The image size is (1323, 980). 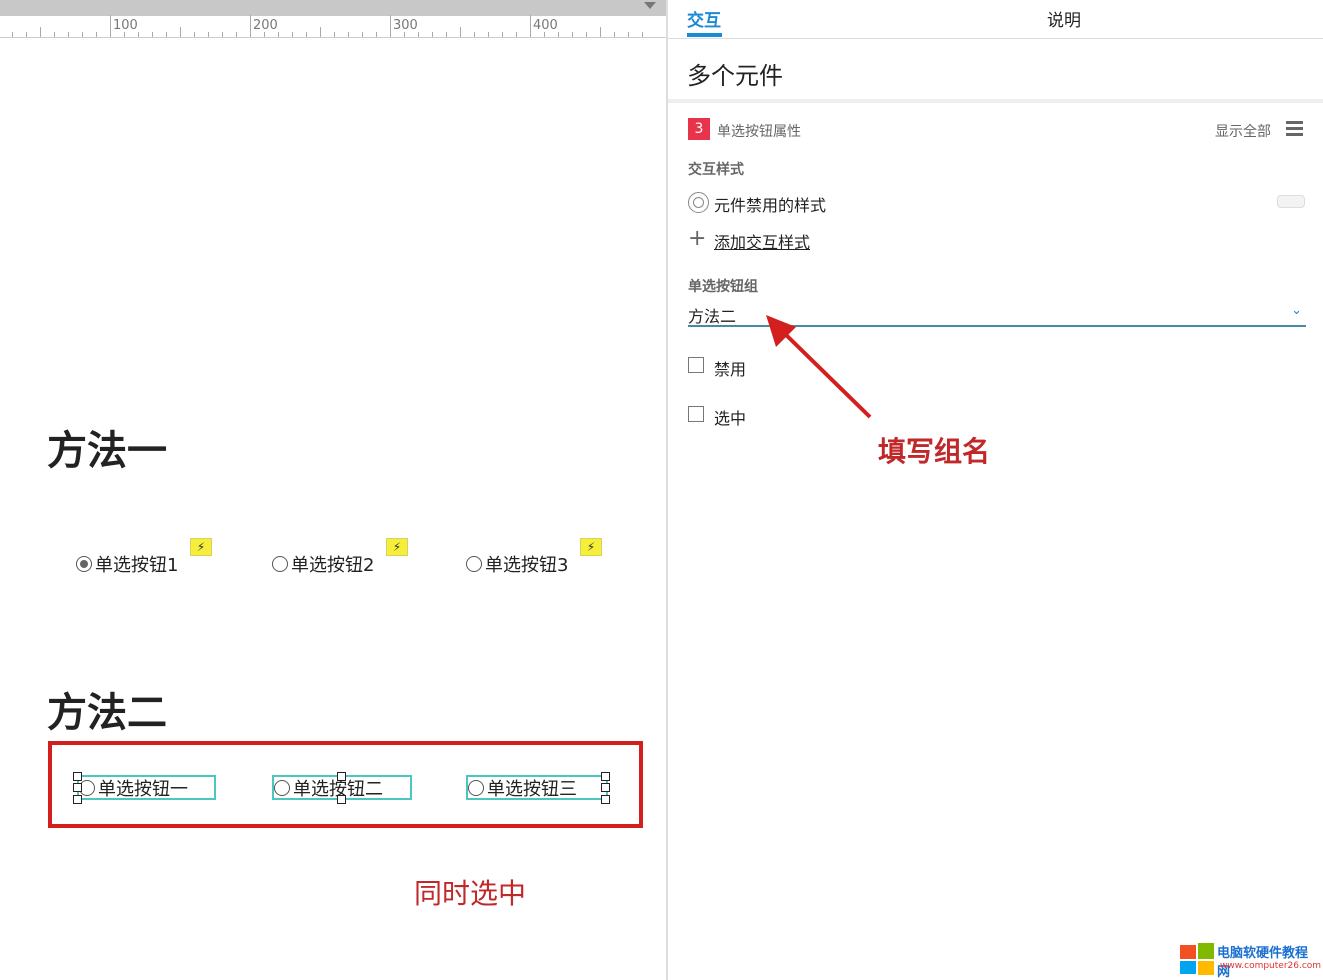 I want to click on radio-button-2: 单选按钮2, so click(x=323, y=564).